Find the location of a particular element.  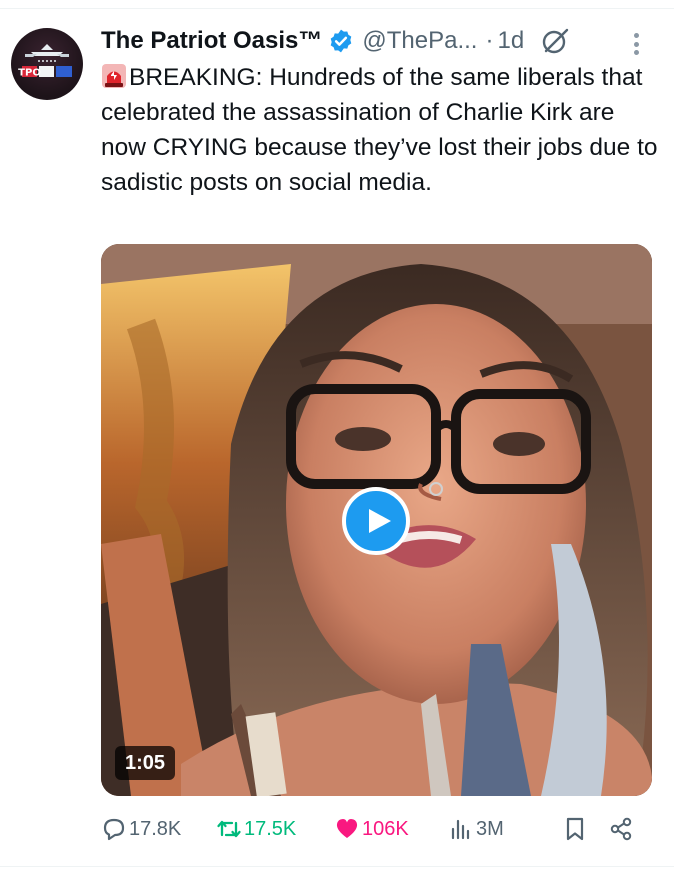

reply-icon is located at coordinates (114, 829).